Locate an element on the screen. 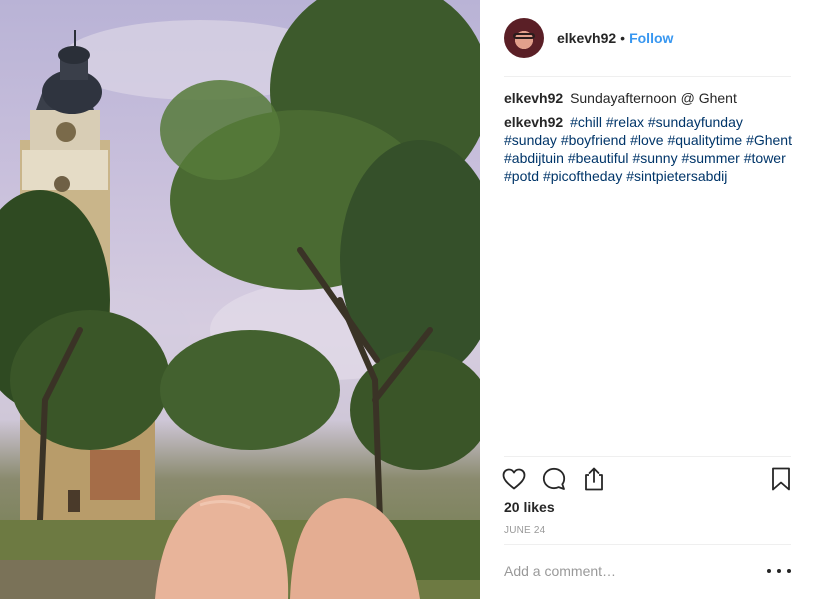  hashtag-link: #beautiful is located at coordinates (598, 158).